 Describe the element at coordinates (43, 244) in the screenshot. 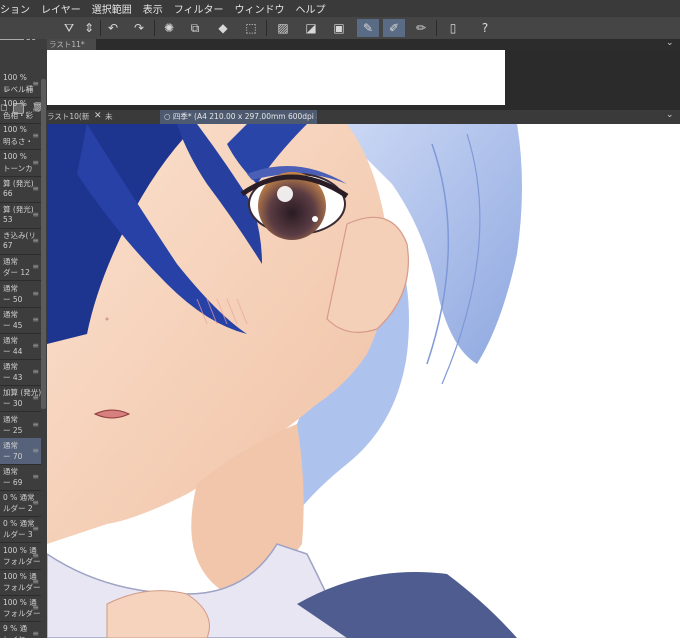

I see `layer-scrollbar` at that location.